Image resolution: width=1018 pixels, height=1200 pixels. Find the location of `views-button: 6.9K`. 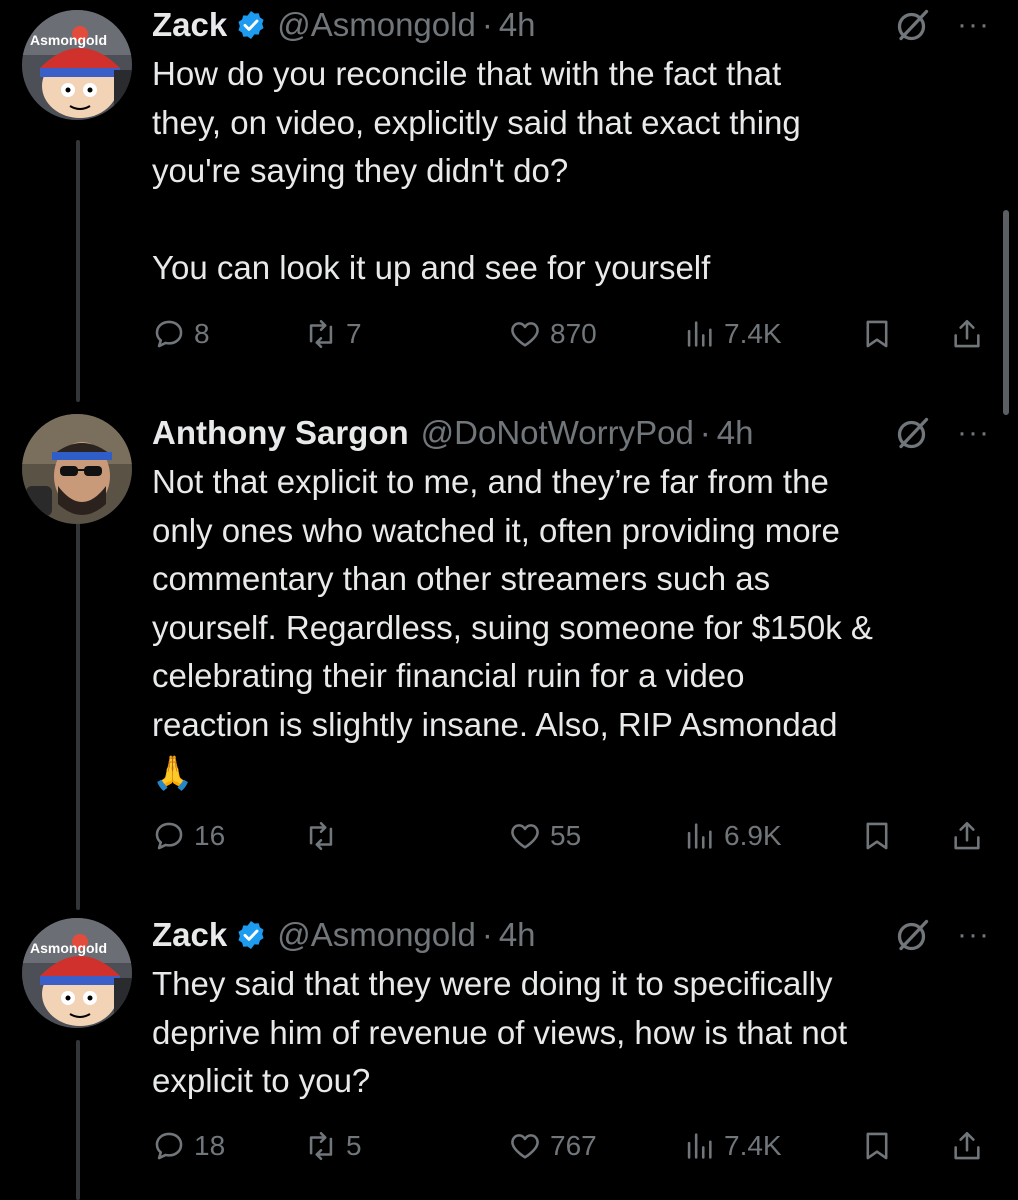

views-button: 6.9K is located at coordinates (732, 836).